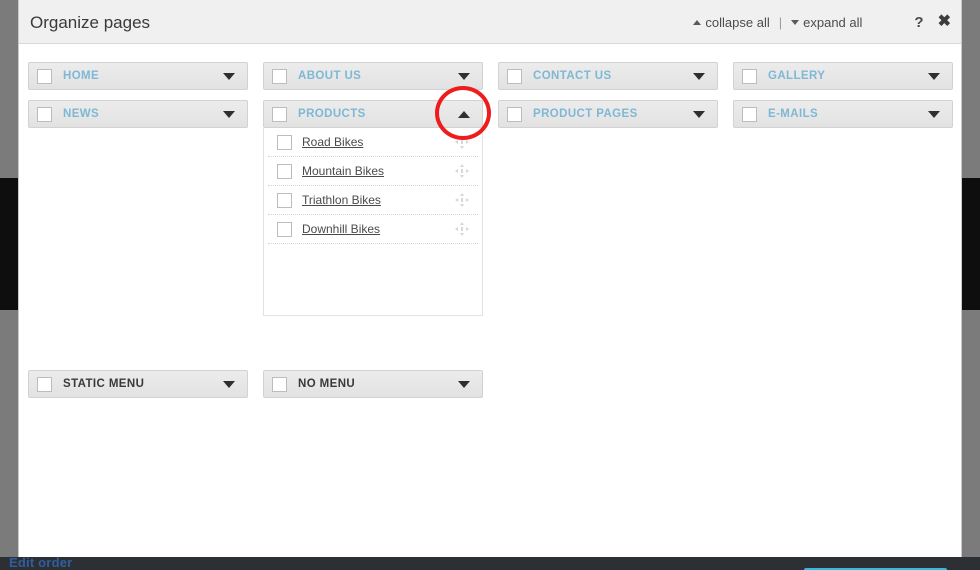 Image resolution: width=980 pixels, height=570 pixels. What do you see at coordinates (749, 76) in the screenshot?
I see `checkbox-gallery` at bounding box center [749, 76].